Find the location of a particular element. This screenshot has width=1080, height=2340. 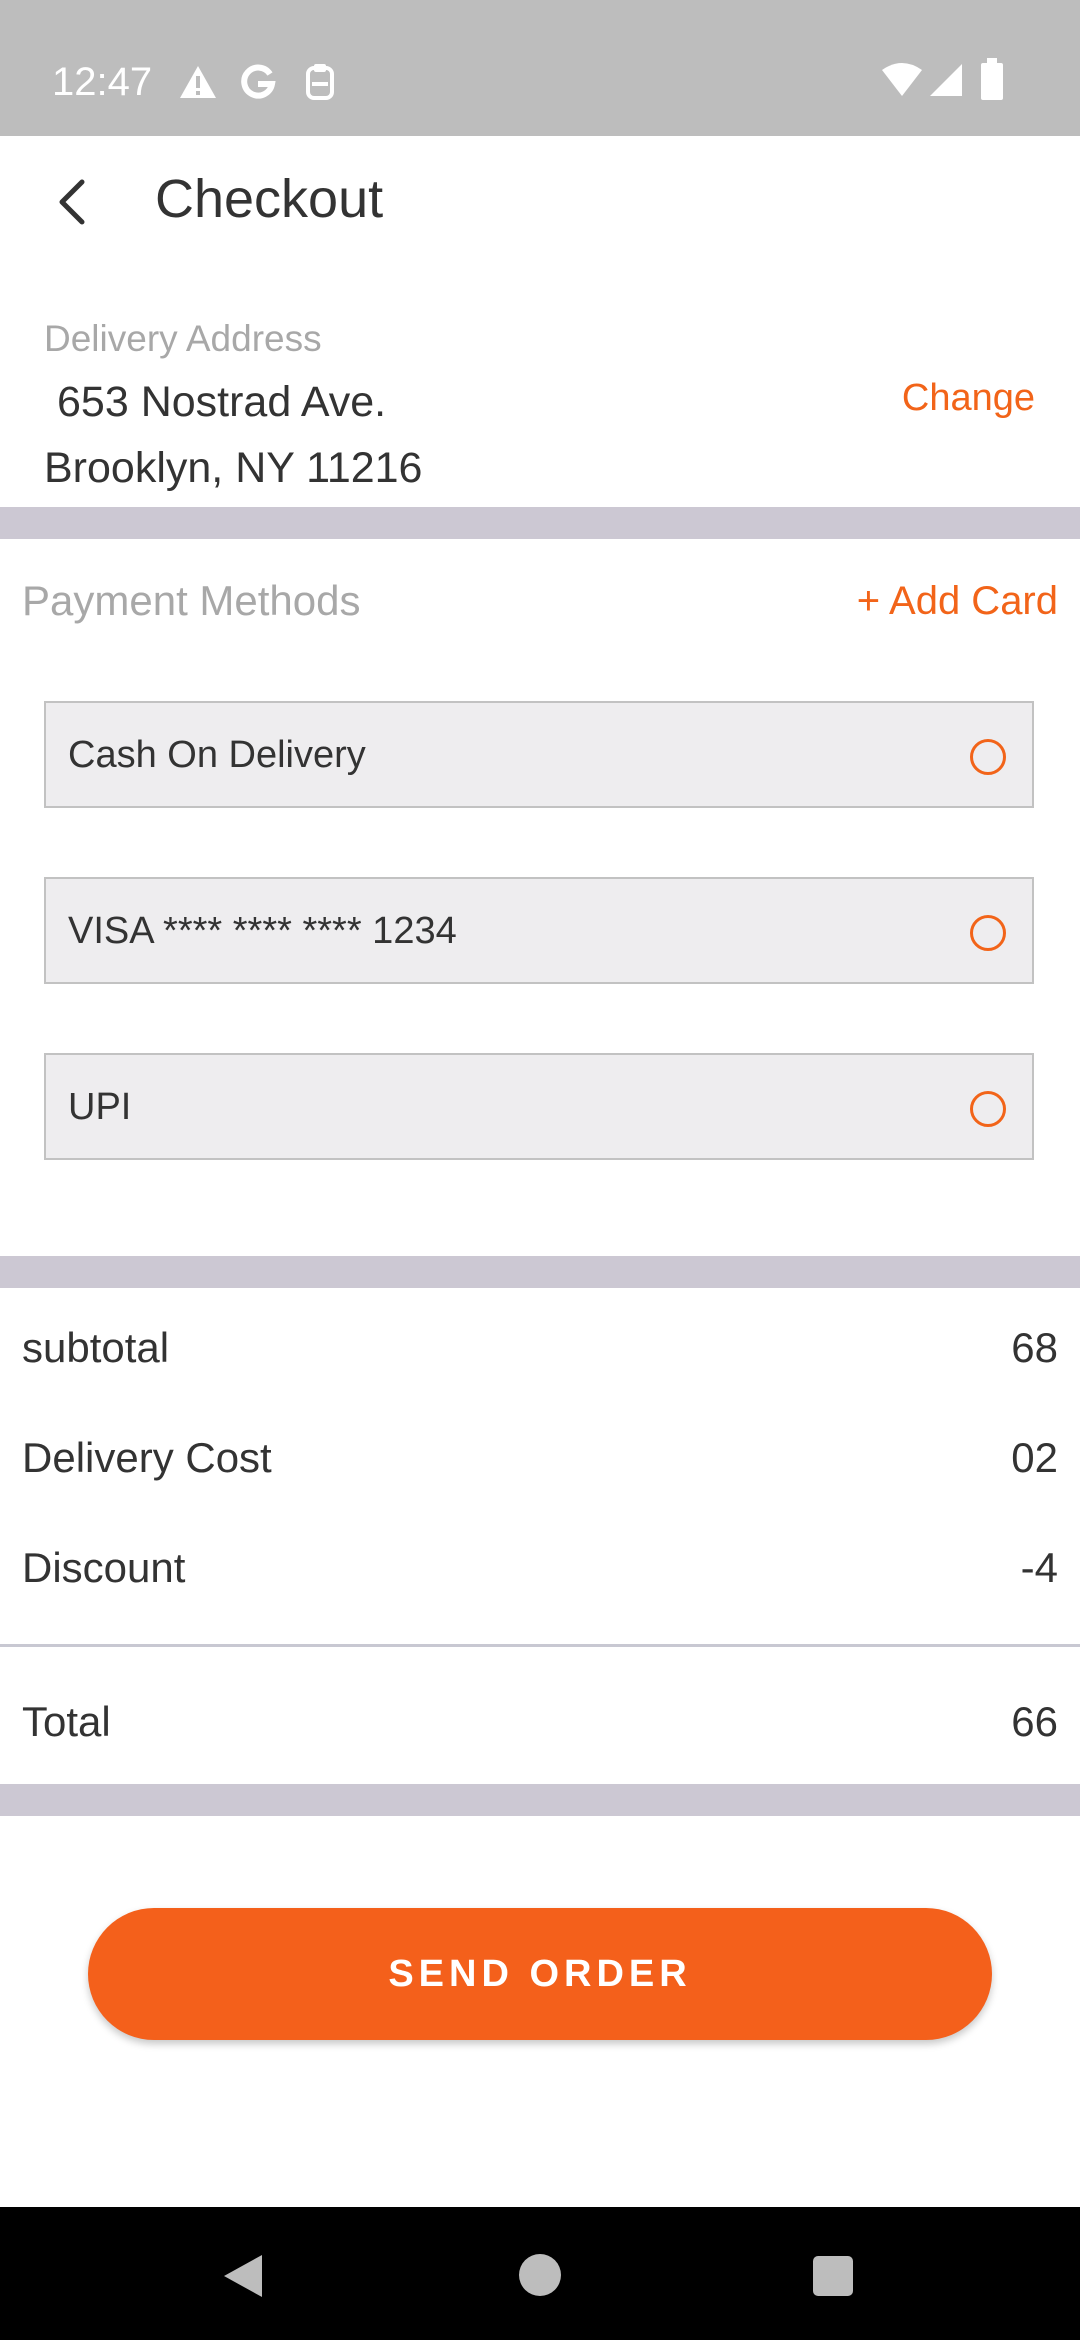

cellular-icon is located at coordinates (946, 80).